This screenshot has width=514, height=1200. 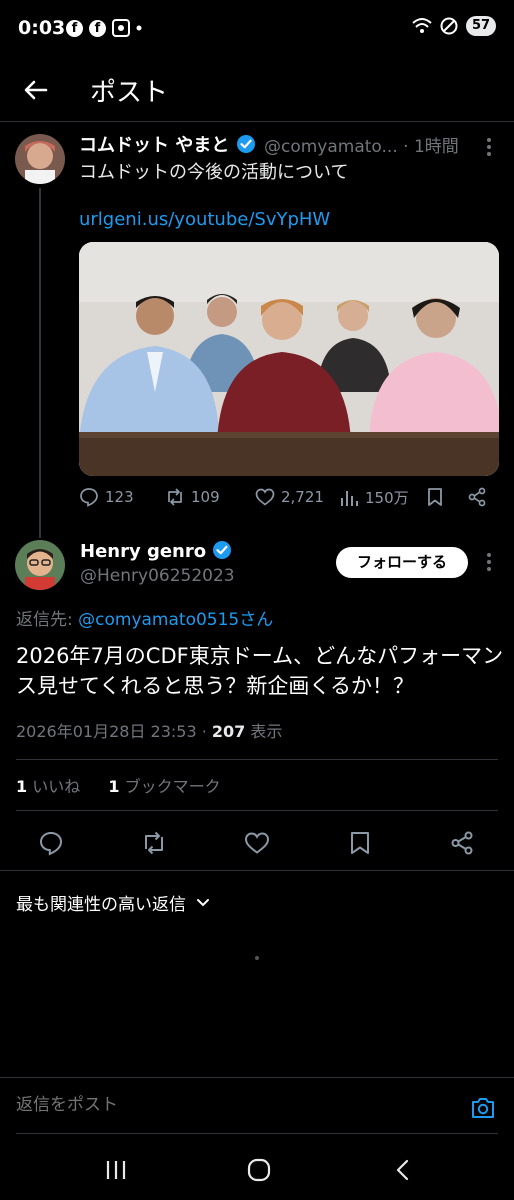 What do you see at coordinates (36, 90) in the screenshot?
I see `back-arrow-icon` at bounding box center [36, 90].